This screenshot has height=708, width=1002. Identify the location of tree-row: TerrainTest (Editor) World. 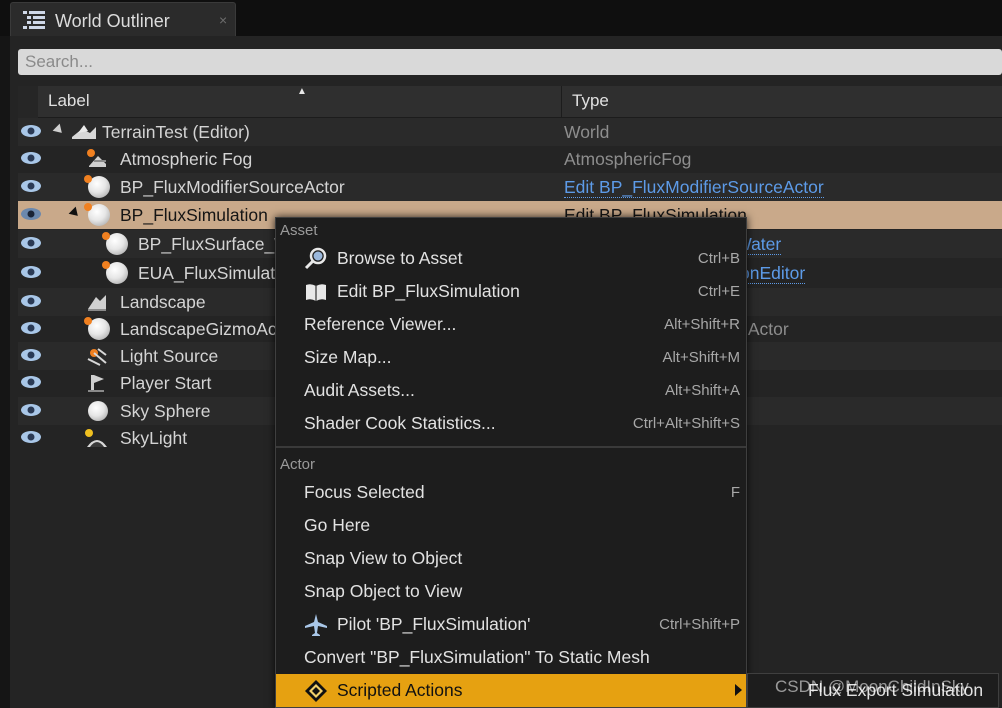
(510, 132).